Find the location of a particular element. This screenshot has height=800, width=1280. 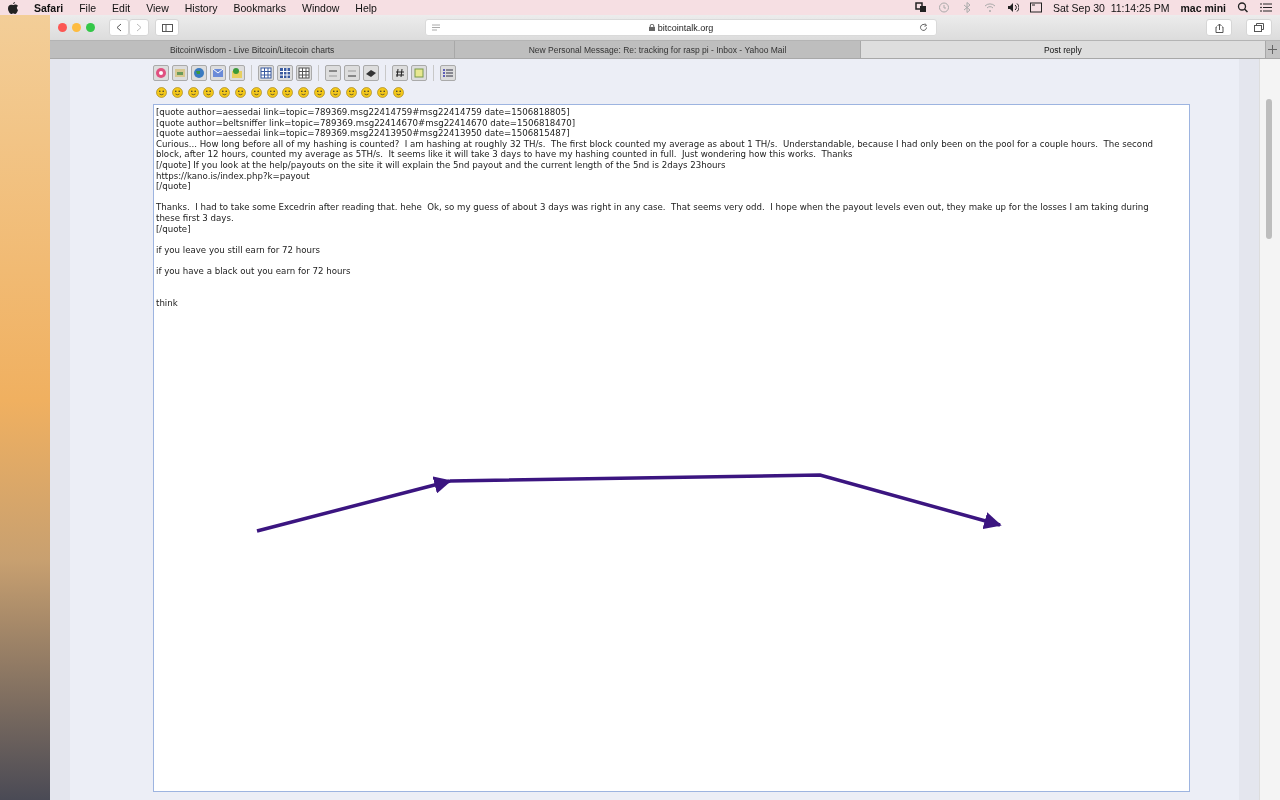

back-button is located at coordinates (119, 27).